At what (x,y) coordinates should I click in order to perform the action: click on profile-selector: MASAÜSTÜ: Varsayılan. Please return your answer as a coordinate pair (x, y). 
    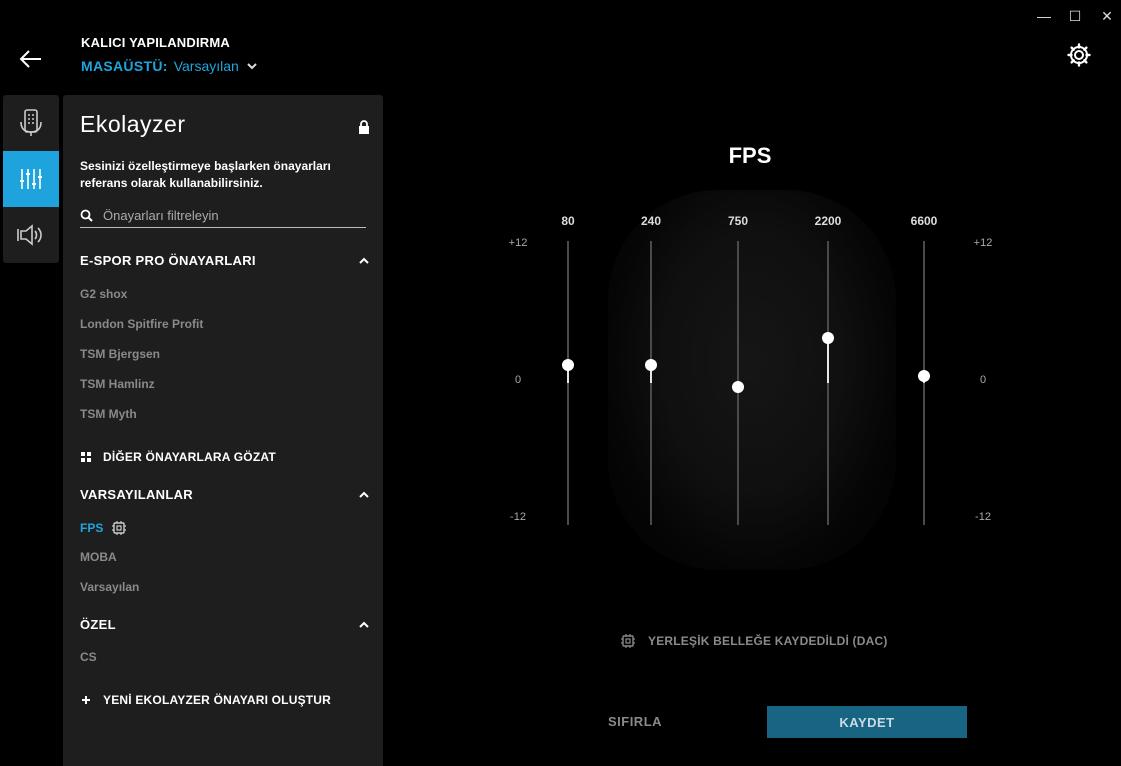
    Looking at the image, I should click on (170, 66).